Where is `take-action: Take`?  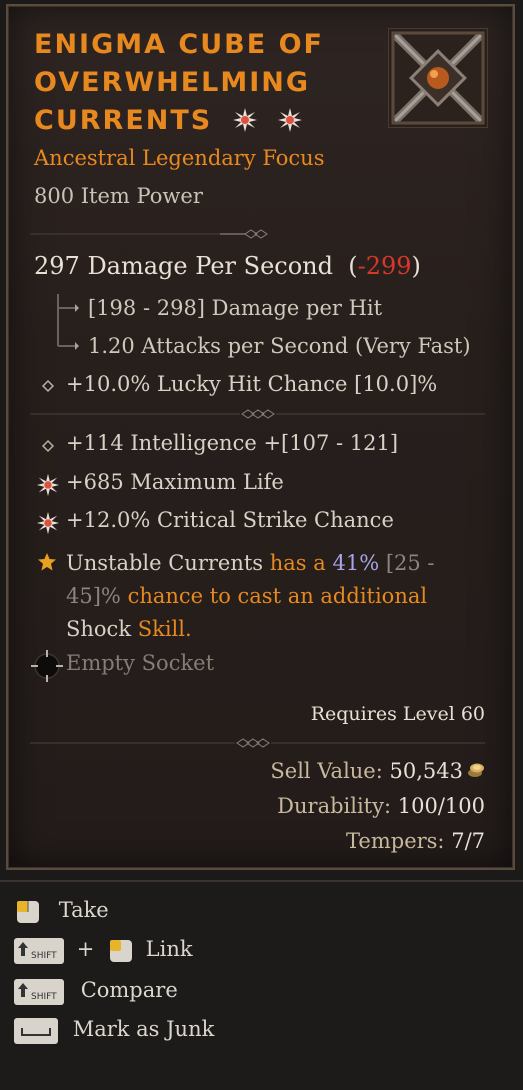 take-action: Take is located at coordinates (61, 913).